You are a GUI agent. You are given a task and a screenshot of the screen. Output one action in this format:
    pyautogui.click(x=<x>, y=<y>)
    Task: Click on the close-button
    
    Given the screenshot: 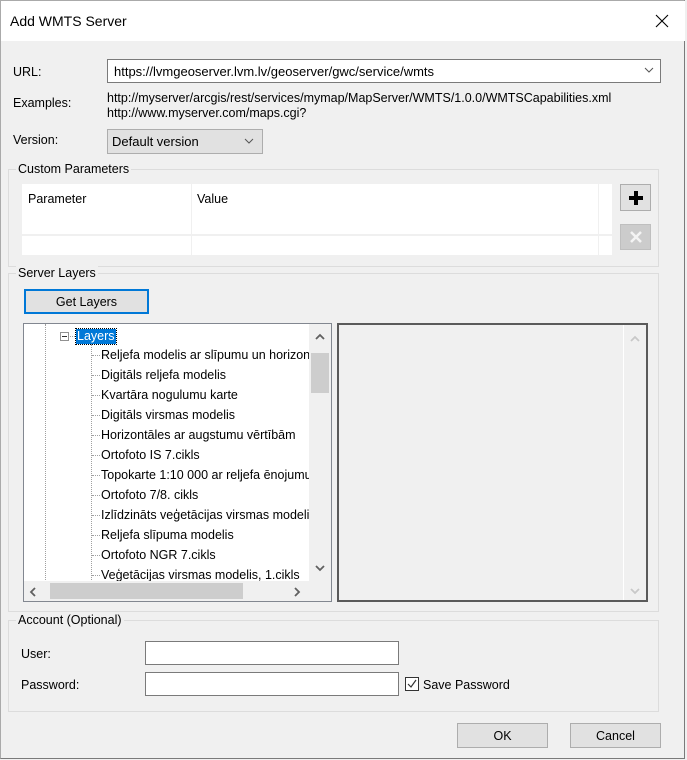 What is the action you would take?
    pyautogui.click(x=662, y=21)
    